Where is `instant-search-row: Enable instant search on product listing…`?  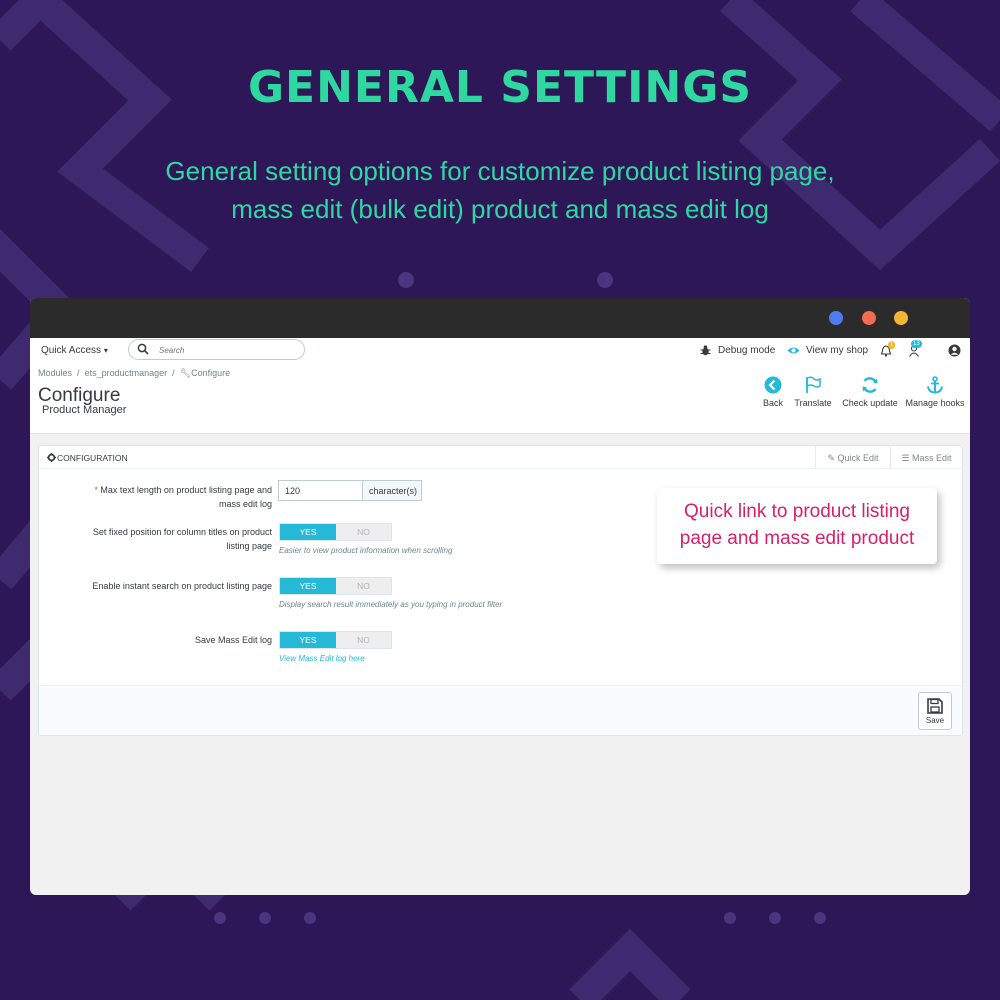
instant-search-row: Enable instant search on product listing… is located at coordinates (500, 596).